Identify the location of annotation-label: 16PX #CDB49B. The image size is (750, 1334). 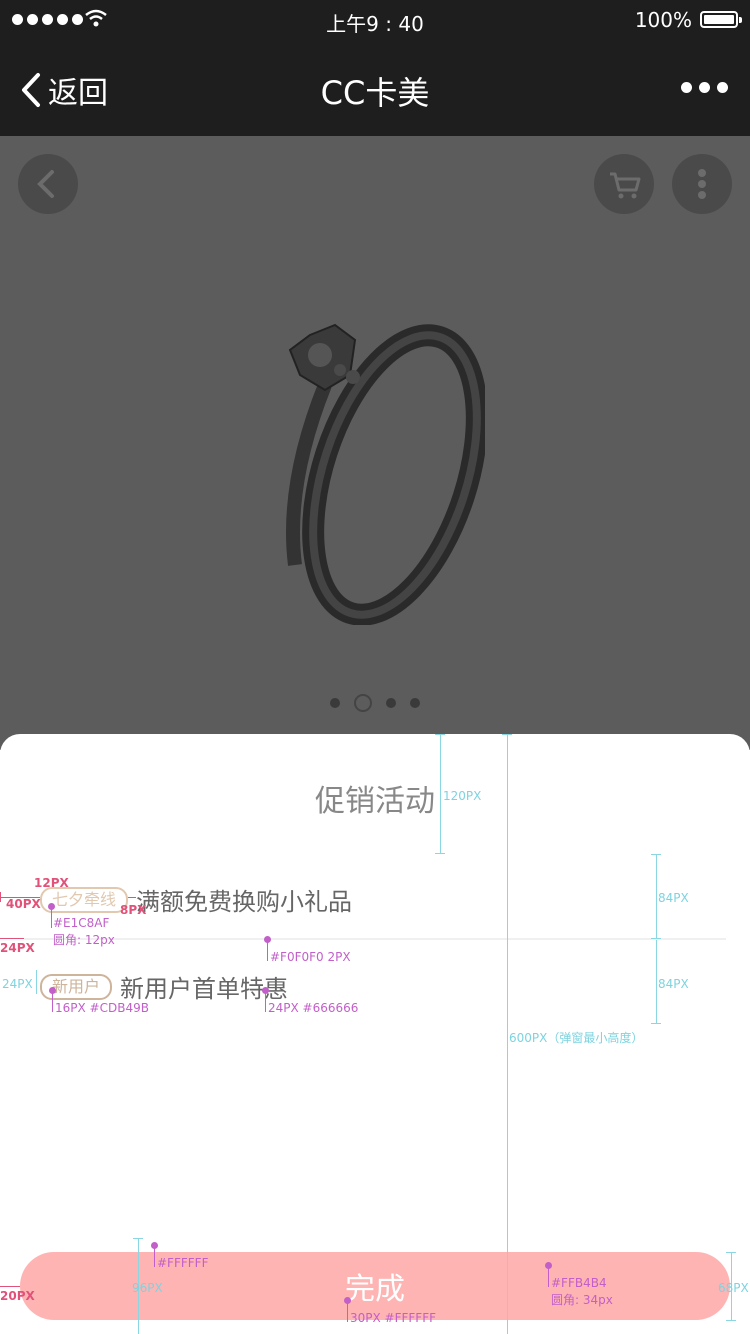
(102, 1008).